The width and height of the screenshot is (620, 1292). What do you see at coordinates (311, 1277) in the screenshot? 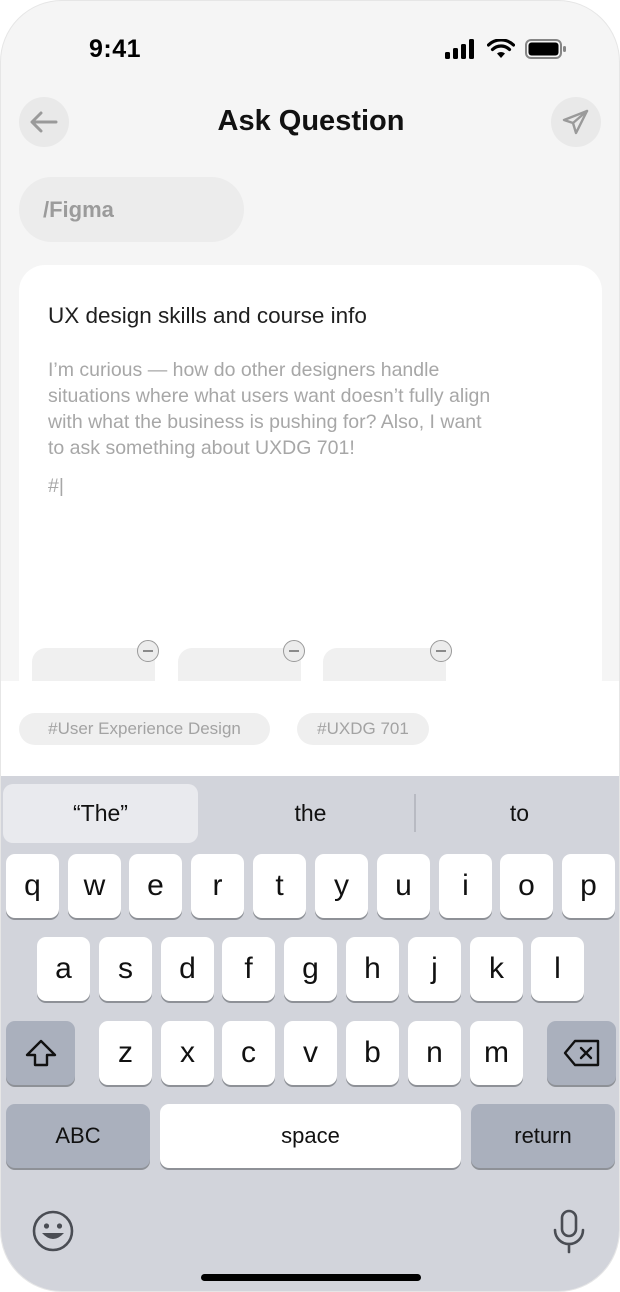
I see `home-indicator` at bounding box center [311, 1277].